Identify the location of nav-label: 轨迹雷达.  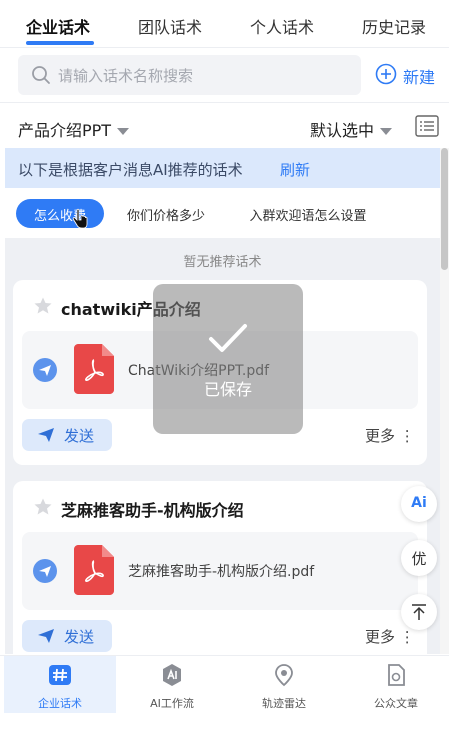
(284, 703).